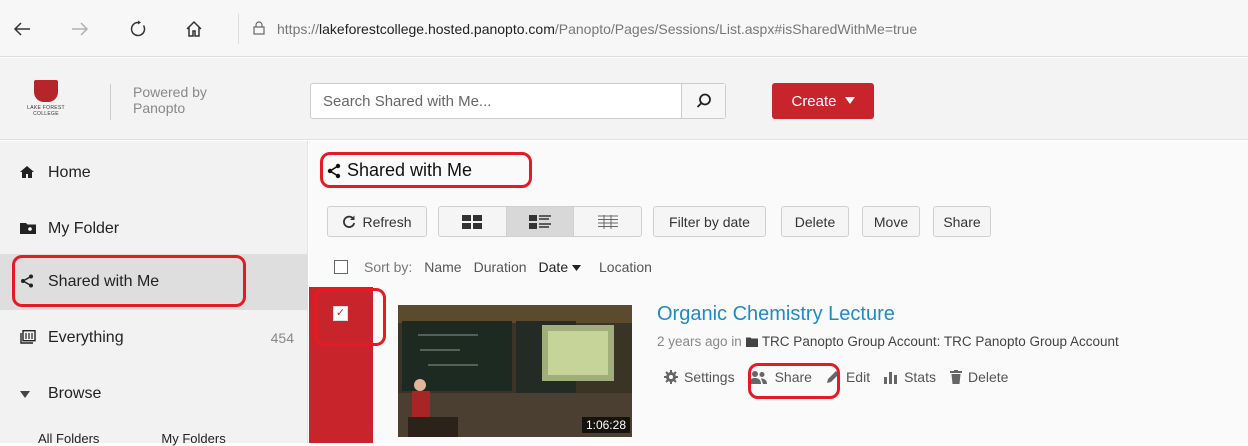 This screenshot has height=446, width=1248. I want to click on sort-date: Date, so click(560, 267).